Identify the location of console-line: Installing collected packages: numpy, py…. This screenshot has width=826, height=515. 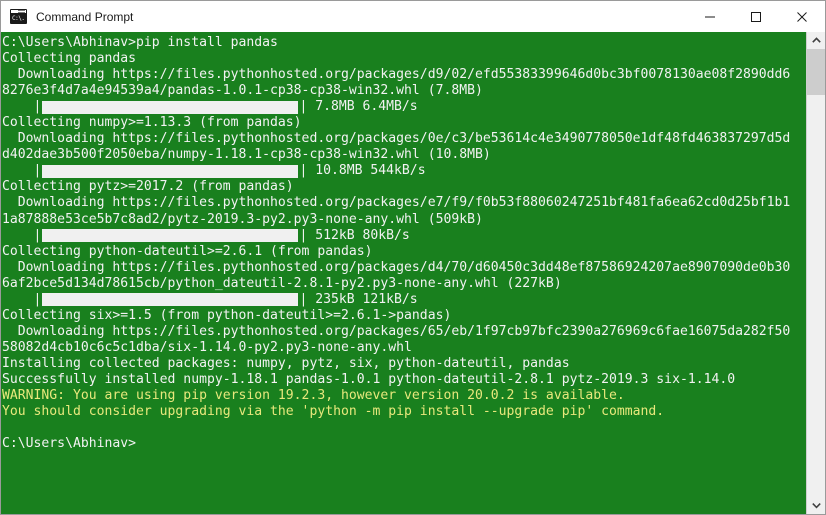
(286, 363).